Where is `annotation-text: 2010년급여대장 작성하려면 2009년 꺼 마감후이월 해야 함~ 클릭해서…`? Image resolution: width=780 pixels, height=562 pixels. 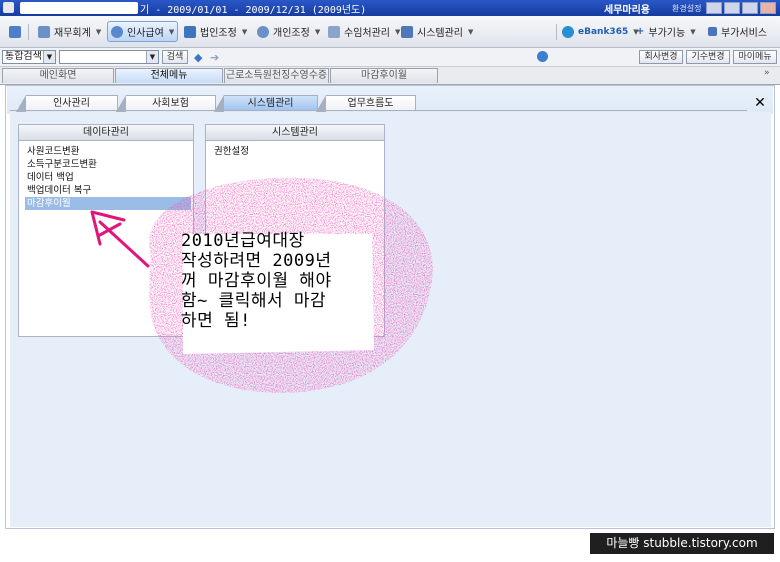
annotation-text: 2010년급여대장 작성하려면 2009년 꺼 마감후이월 해야 함~ 클릭해서… is located at coordinates (256, 281).